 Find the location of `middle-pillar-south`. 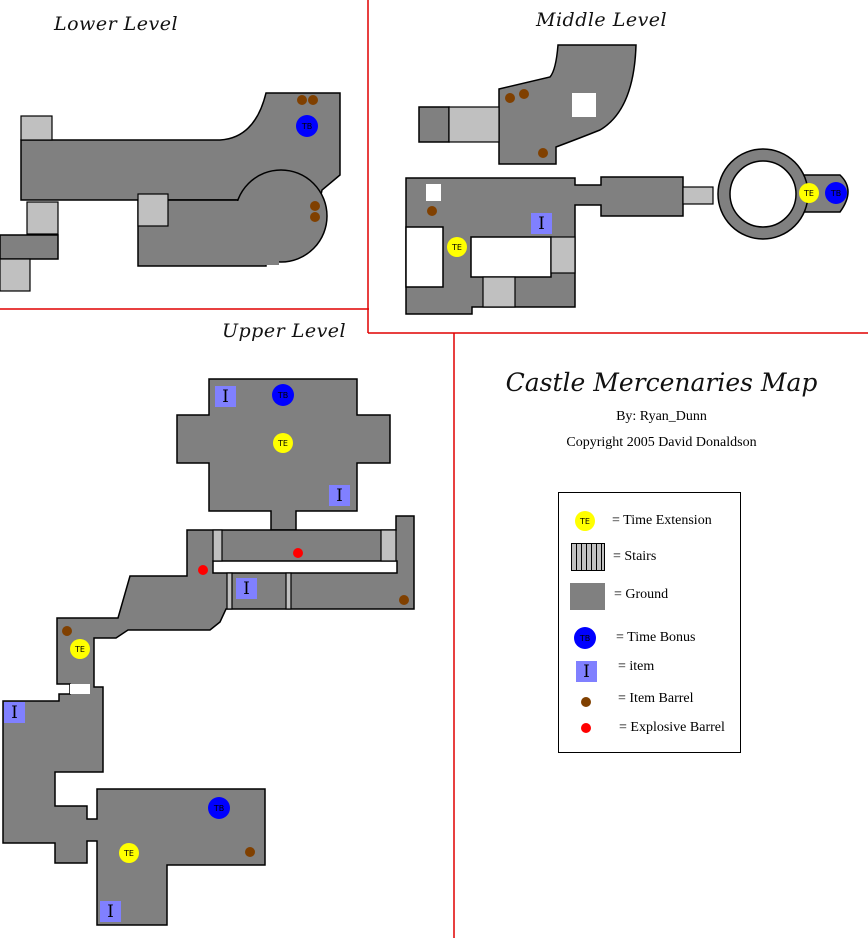

middle-pillar-south is located at coordinates (433, 192).